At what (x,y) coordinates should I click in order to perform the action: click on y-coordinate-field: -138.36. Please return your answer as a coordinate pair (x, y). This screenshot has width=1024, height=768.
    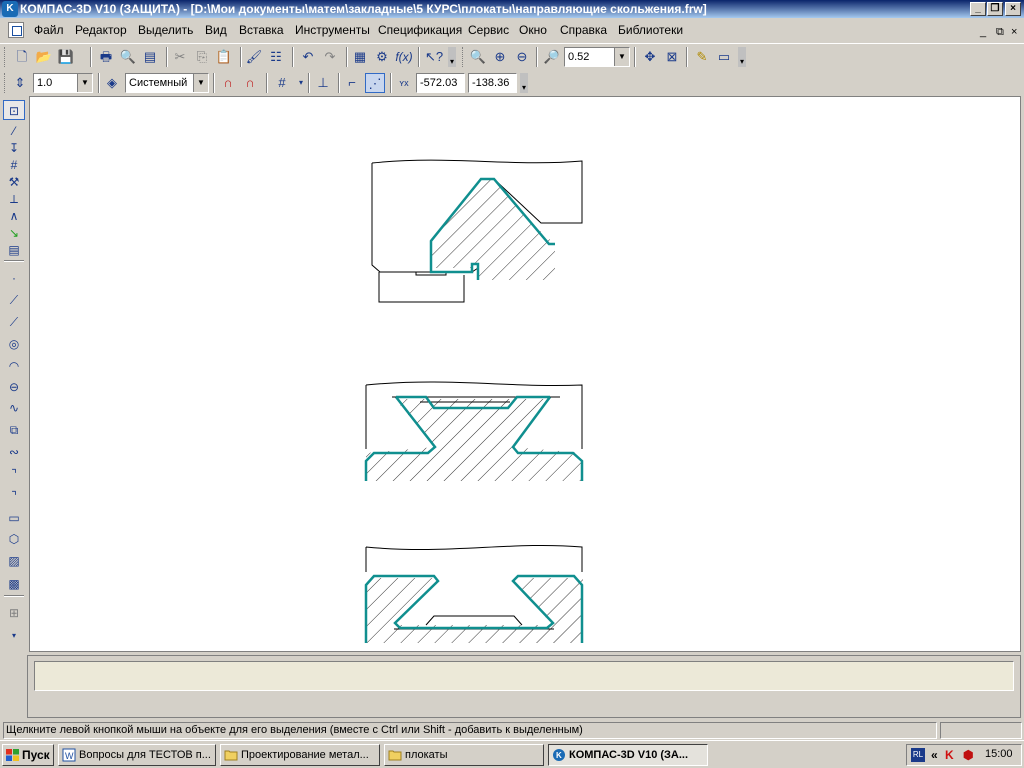
    Looking at the image, I should click on (492, 83).